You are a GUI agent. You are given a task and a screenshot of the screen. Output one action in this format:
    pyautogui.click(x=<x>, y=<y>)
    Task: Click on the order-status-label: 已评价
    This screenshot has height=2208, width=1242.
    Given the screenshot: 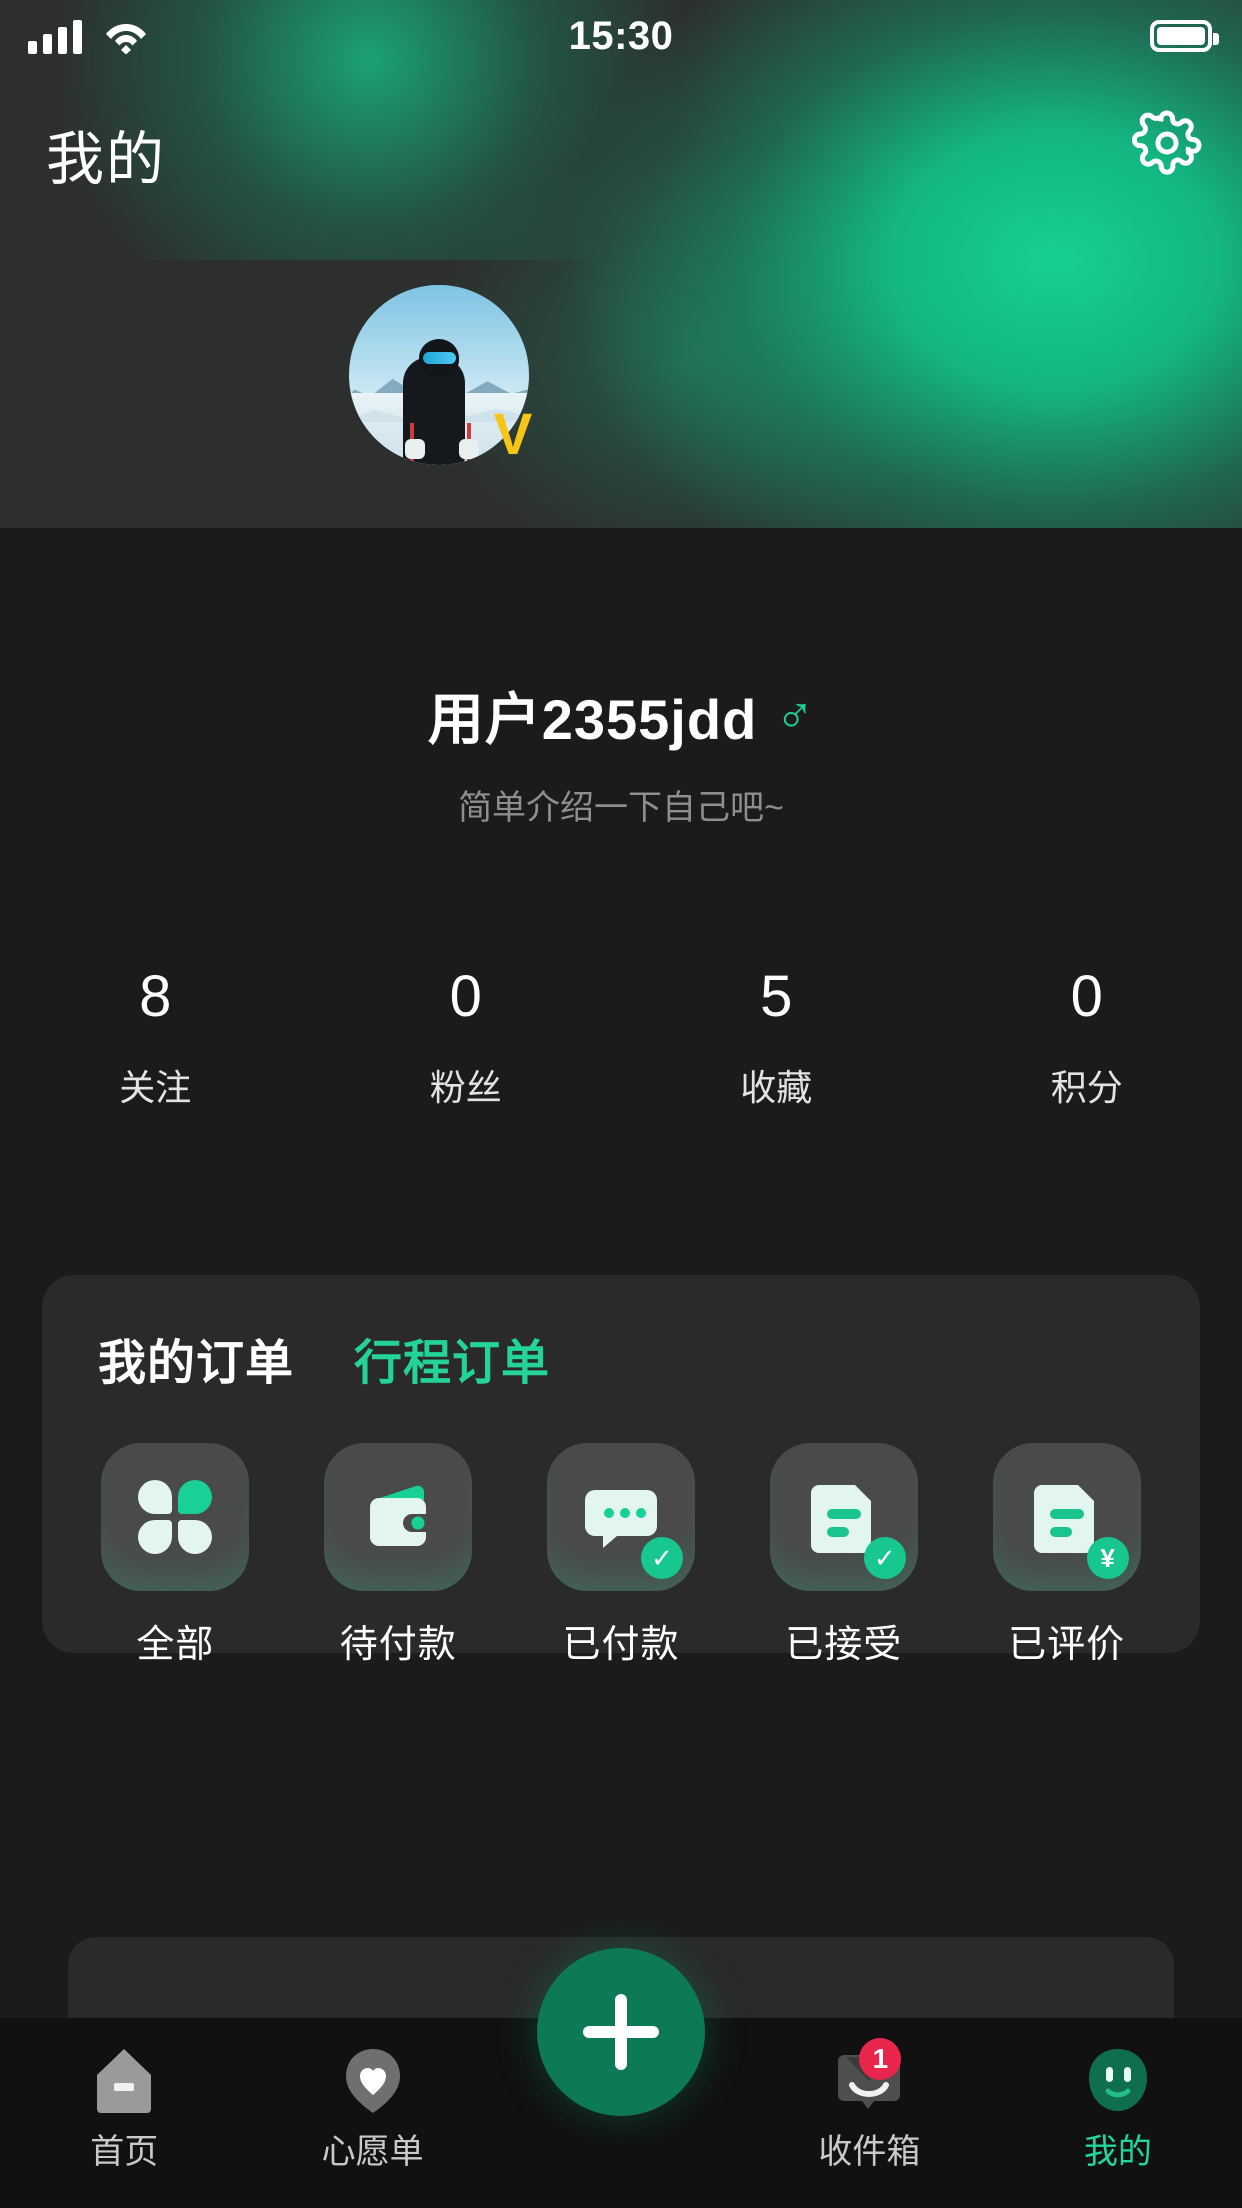 What is the action you would take?
    pyautogui.click(x=1067, y=1645)
    